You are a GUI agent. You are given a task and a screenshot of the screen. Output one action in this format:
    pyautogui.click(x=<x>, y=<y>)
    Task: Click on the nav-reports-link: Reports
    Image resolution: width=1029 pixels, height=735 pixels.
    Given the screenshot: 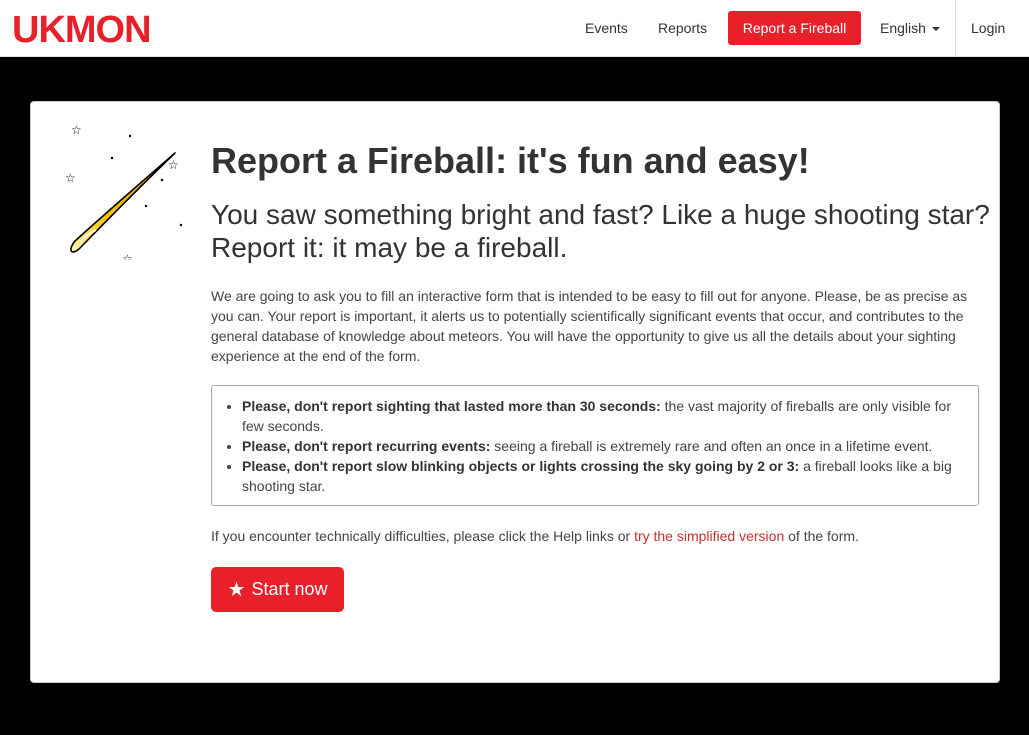 What is the action you would take?
    pyautogui.click(x=682, y=28)
    